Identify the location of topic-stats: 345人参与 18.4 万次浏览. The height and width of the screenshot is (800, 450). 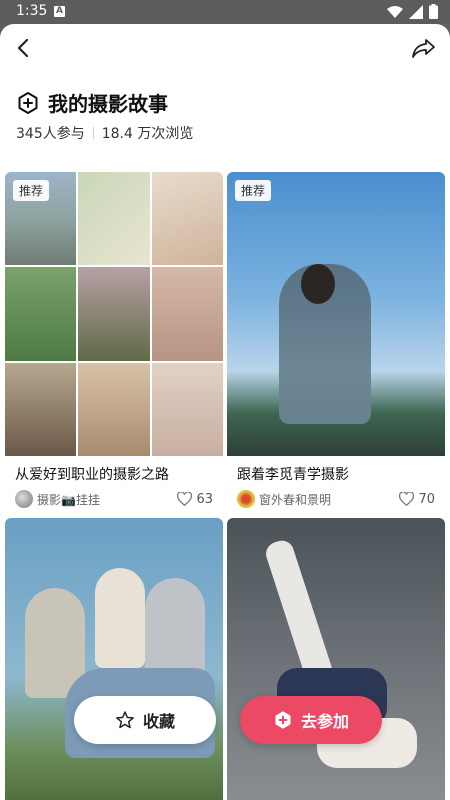
(104, 133).